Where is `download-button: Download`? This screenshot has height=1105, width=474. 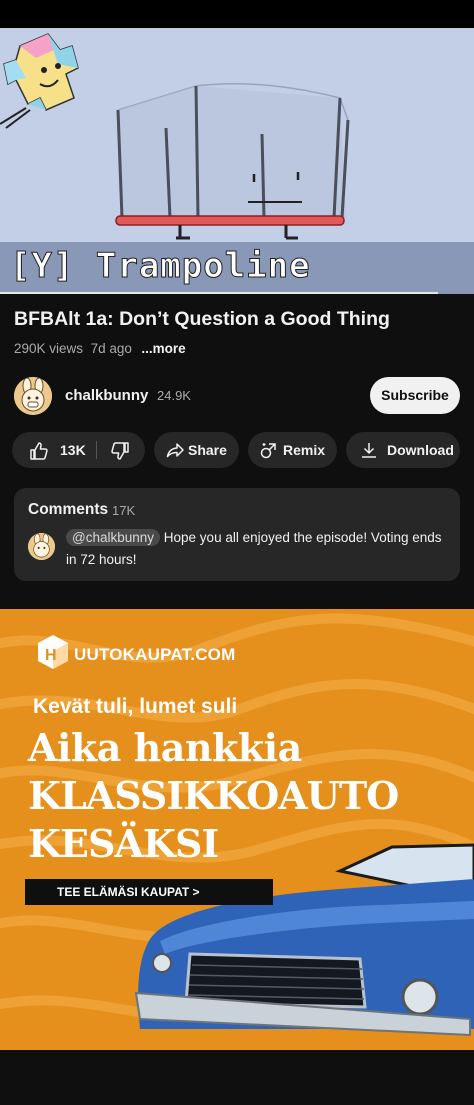 download-button: Download is located at coordinates (403, 450).